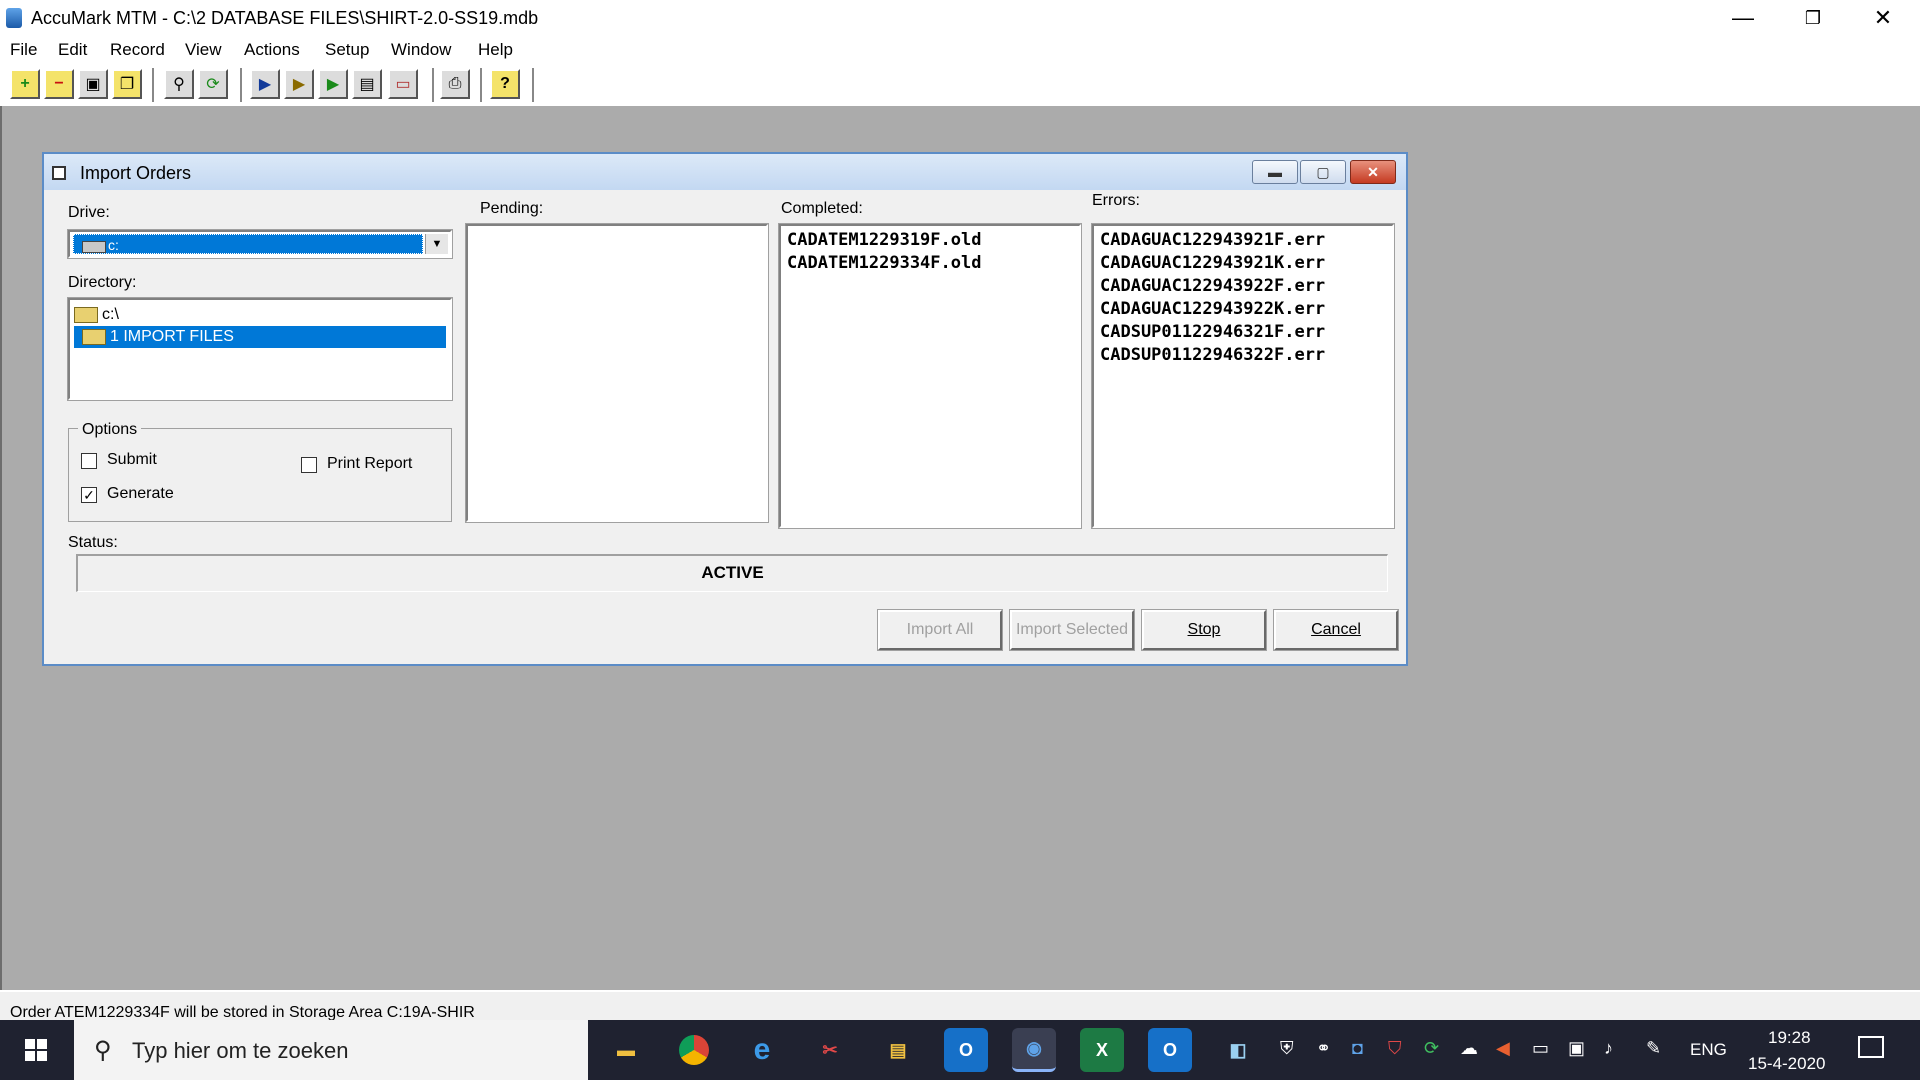 Image resolution: width=1920 pixels, height=1080 pixels. I want to click on directory-list: c:\ 1 IMPORT FILES, so click(260, 349).